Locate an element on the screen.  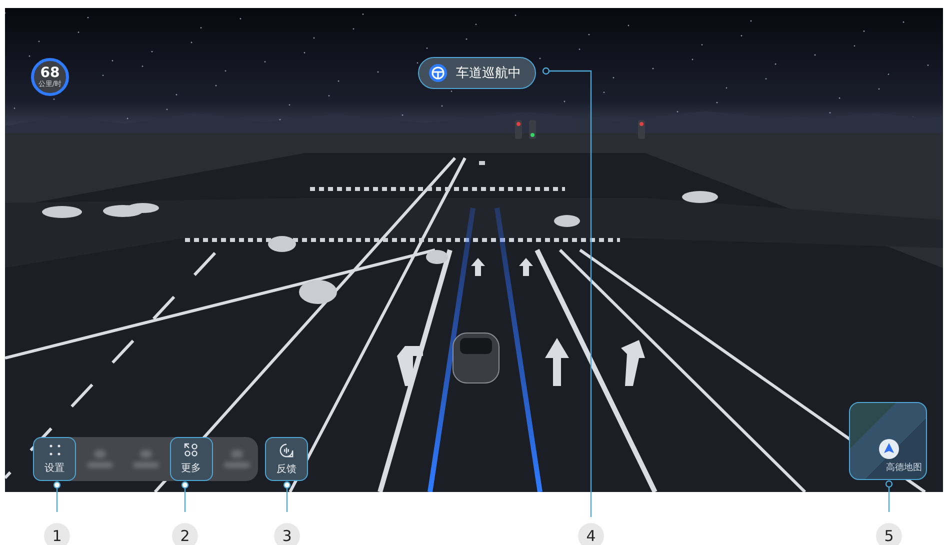
feedback-icon is located at coordinates (286, 450).